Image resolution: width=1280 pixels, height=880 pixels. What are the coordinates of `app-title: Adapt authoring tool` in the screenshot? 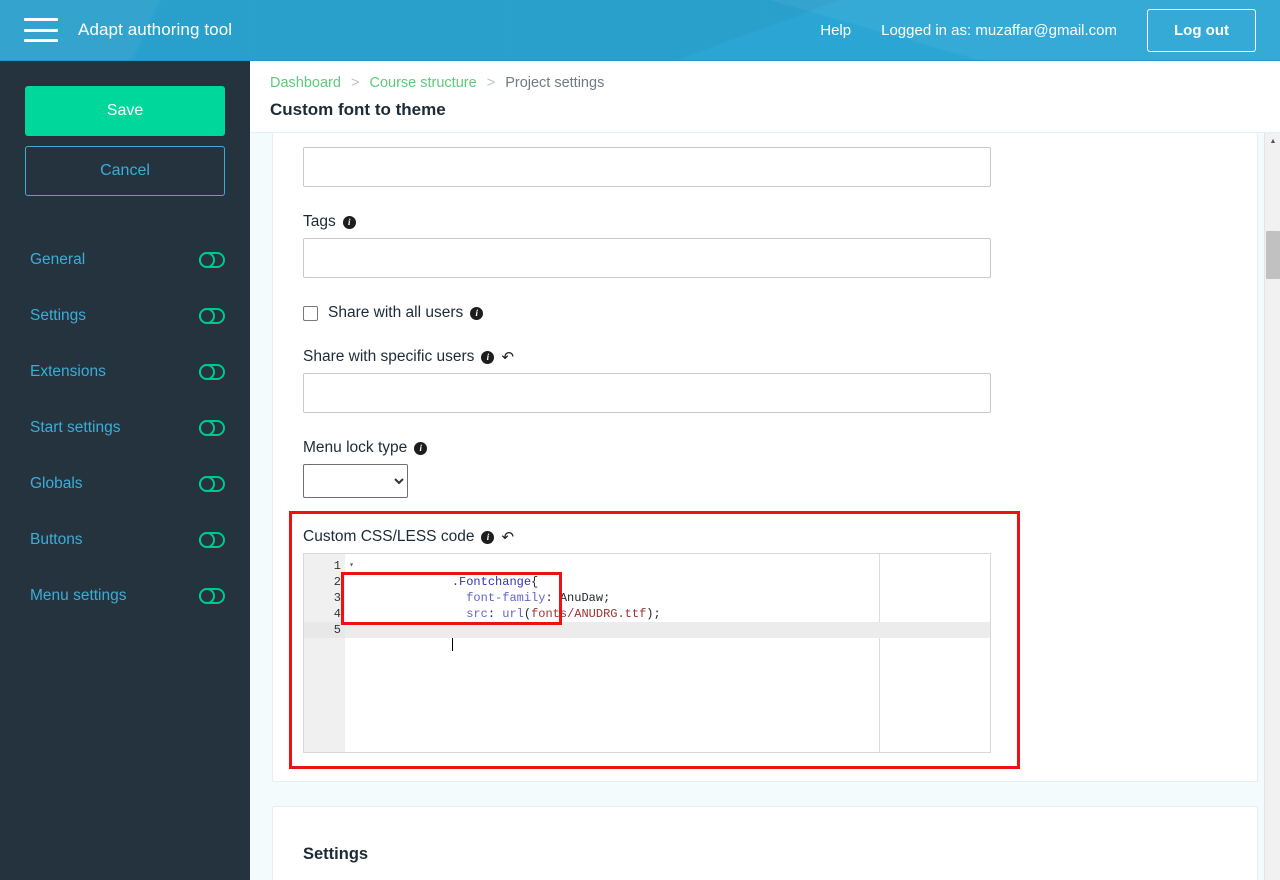 It's located at (155, 29).